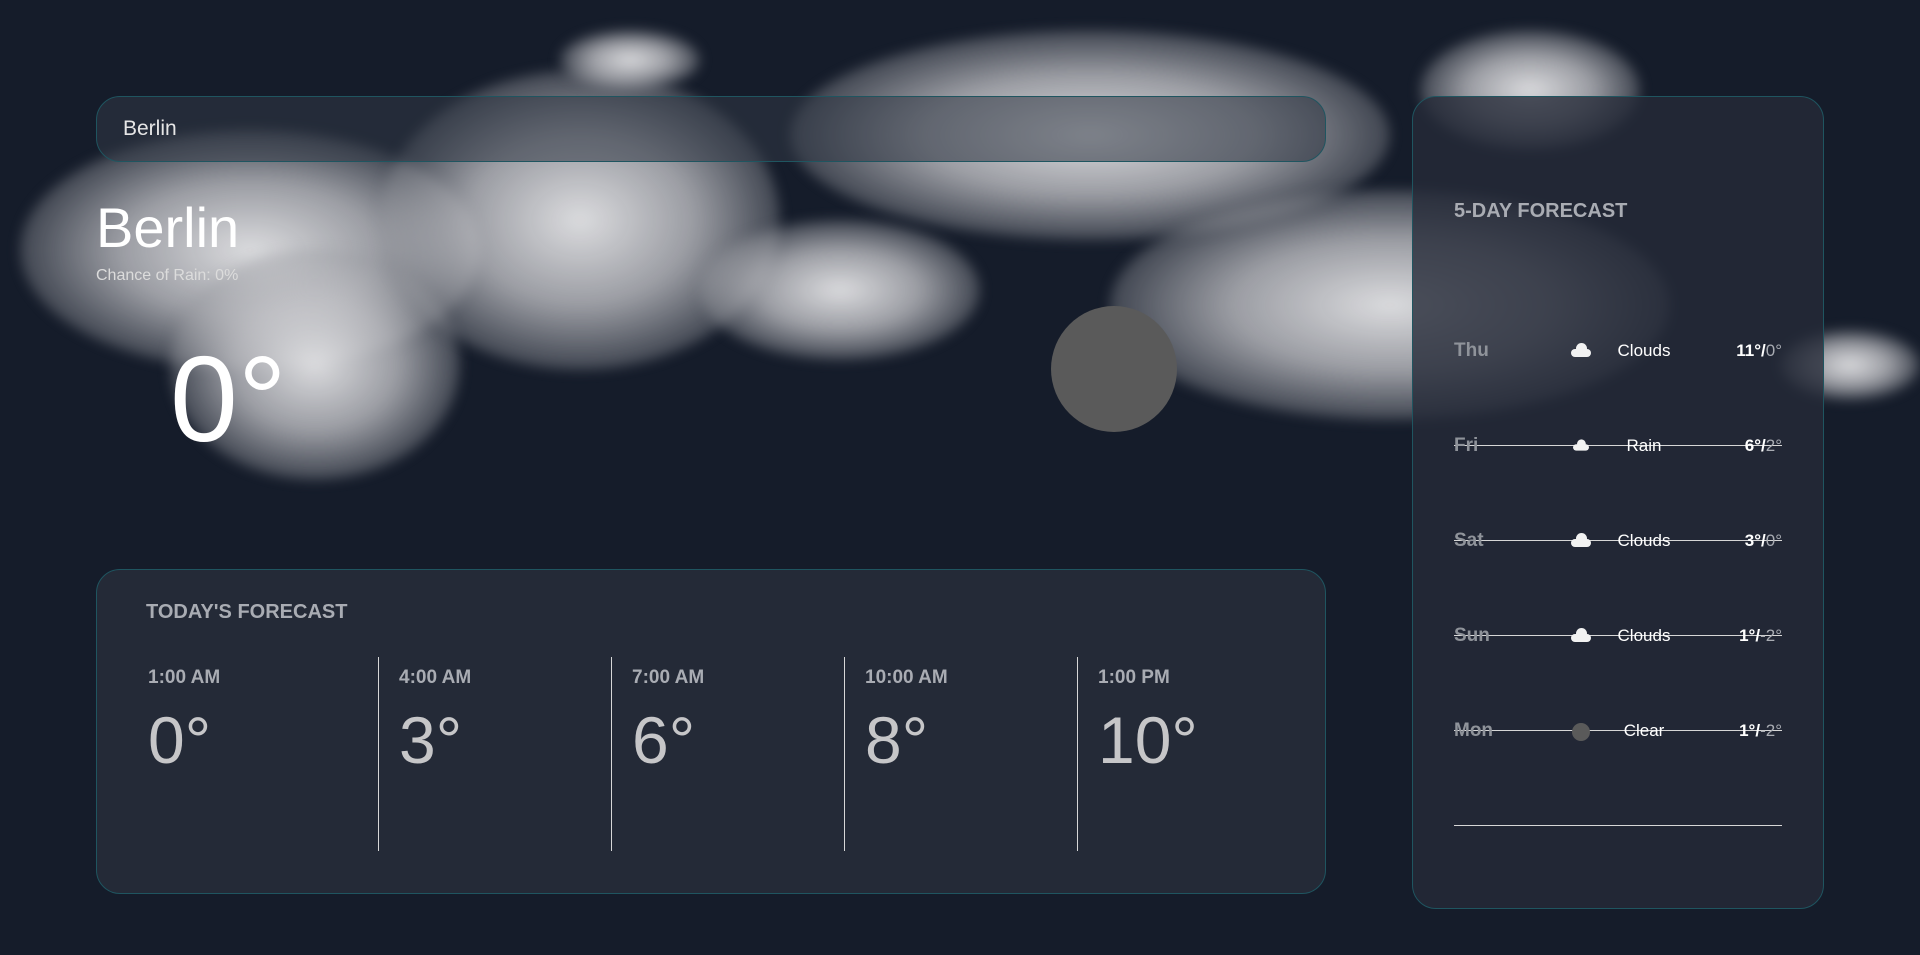 The image size is (1920, 955). What do you see at coordinates (1763, 540) in the screenshot?
I see `day-temps: 3°/0°` at bounding box center [1763, 540].